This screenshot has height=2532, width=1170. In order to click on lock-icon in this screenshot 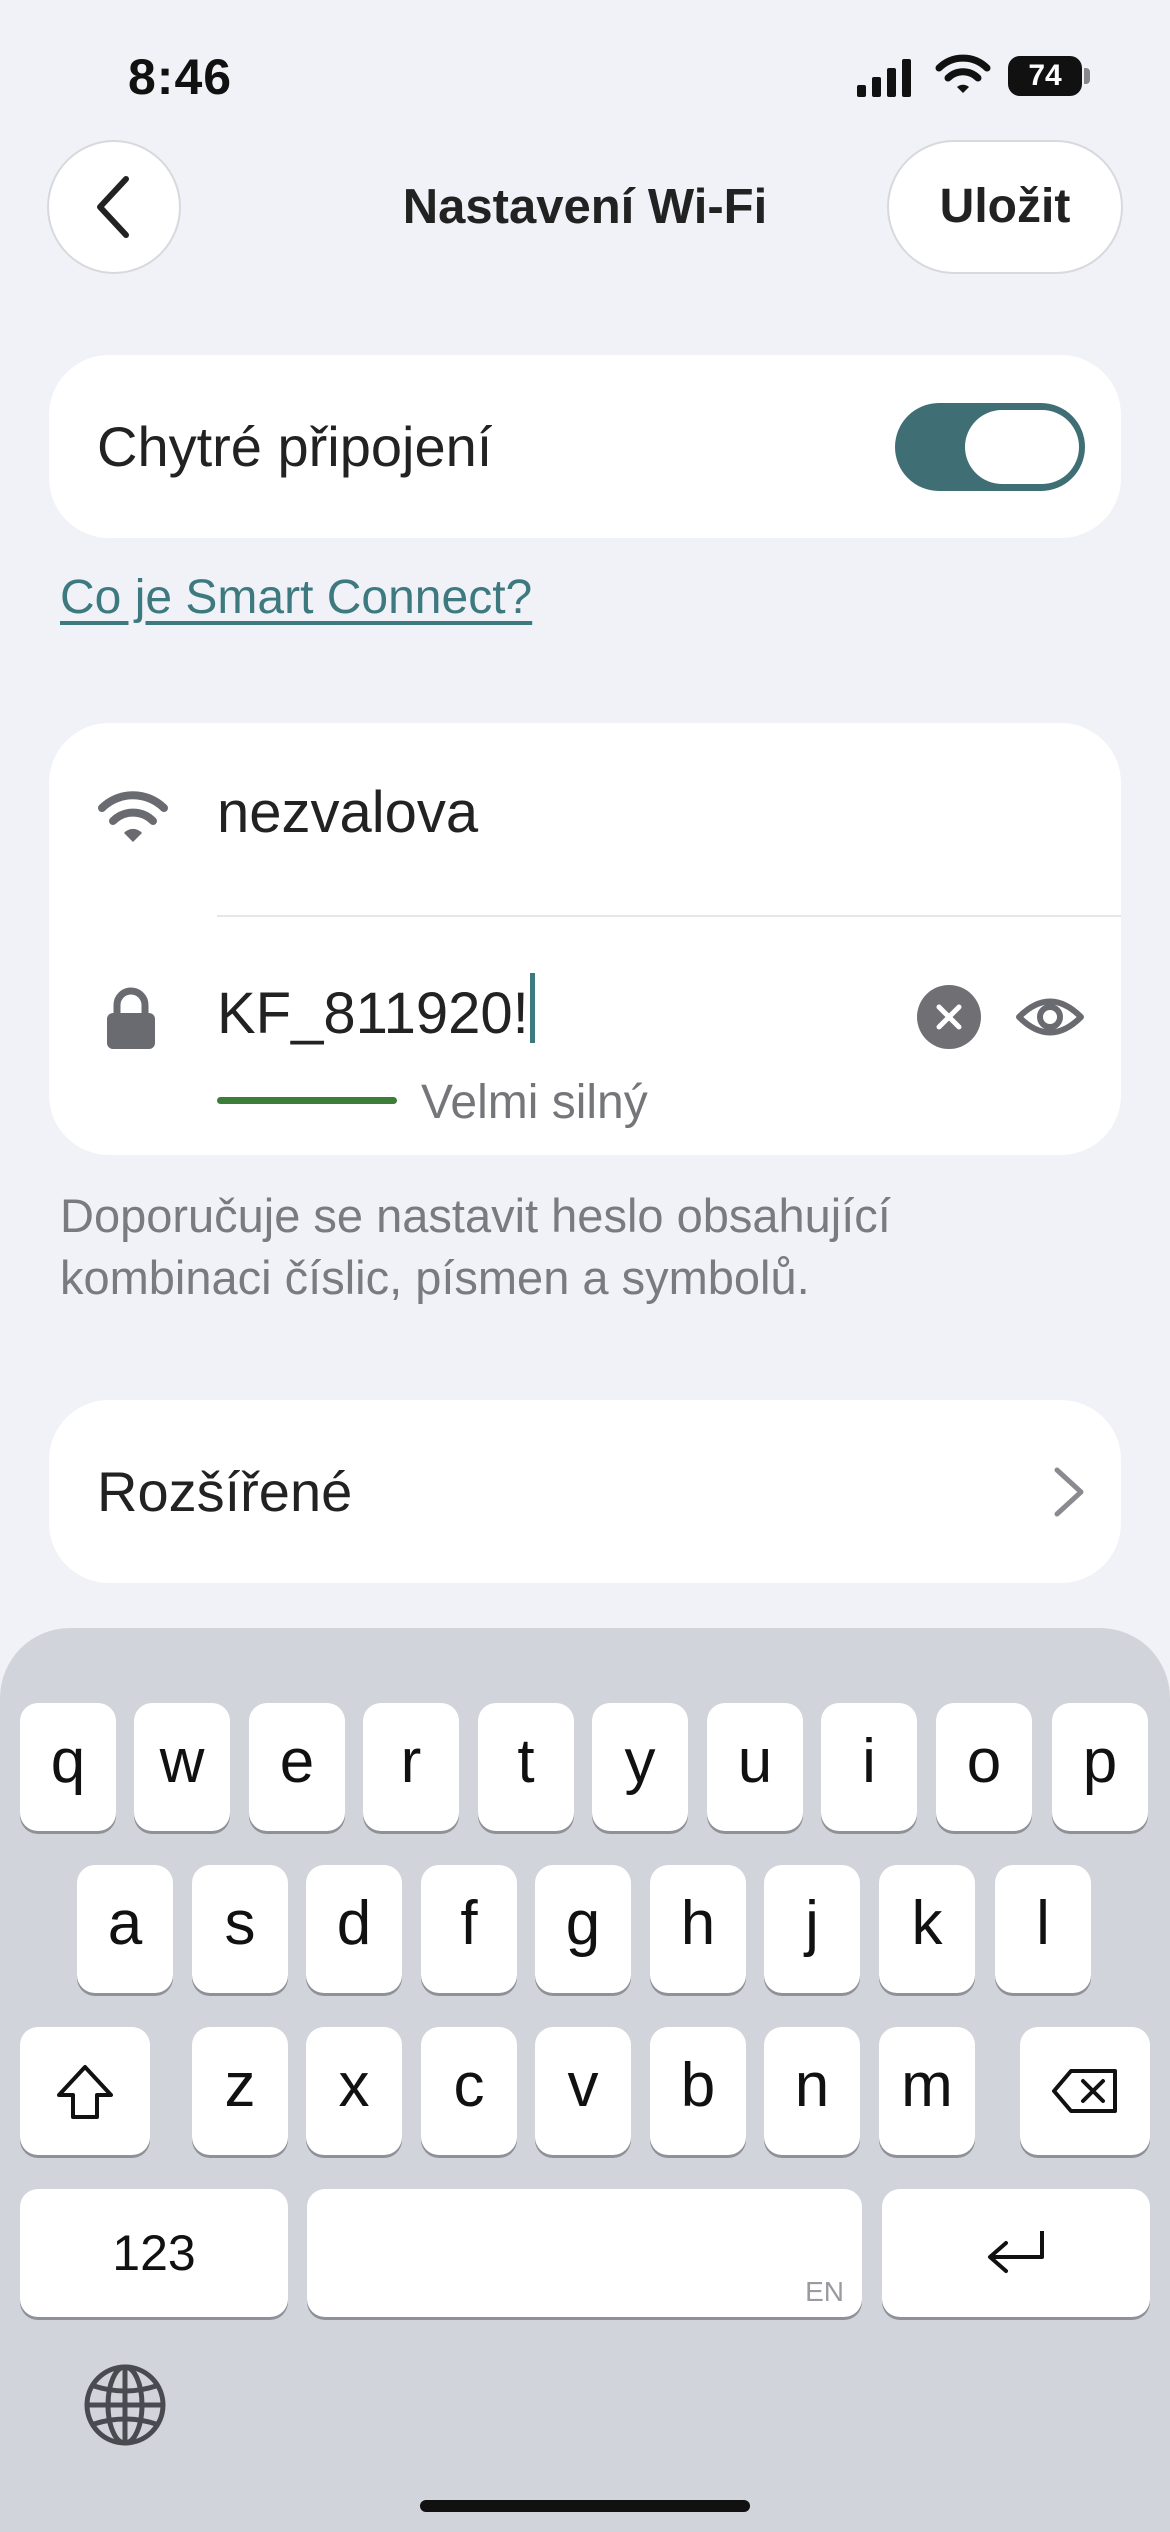, I will do `click(131, 1018)`.